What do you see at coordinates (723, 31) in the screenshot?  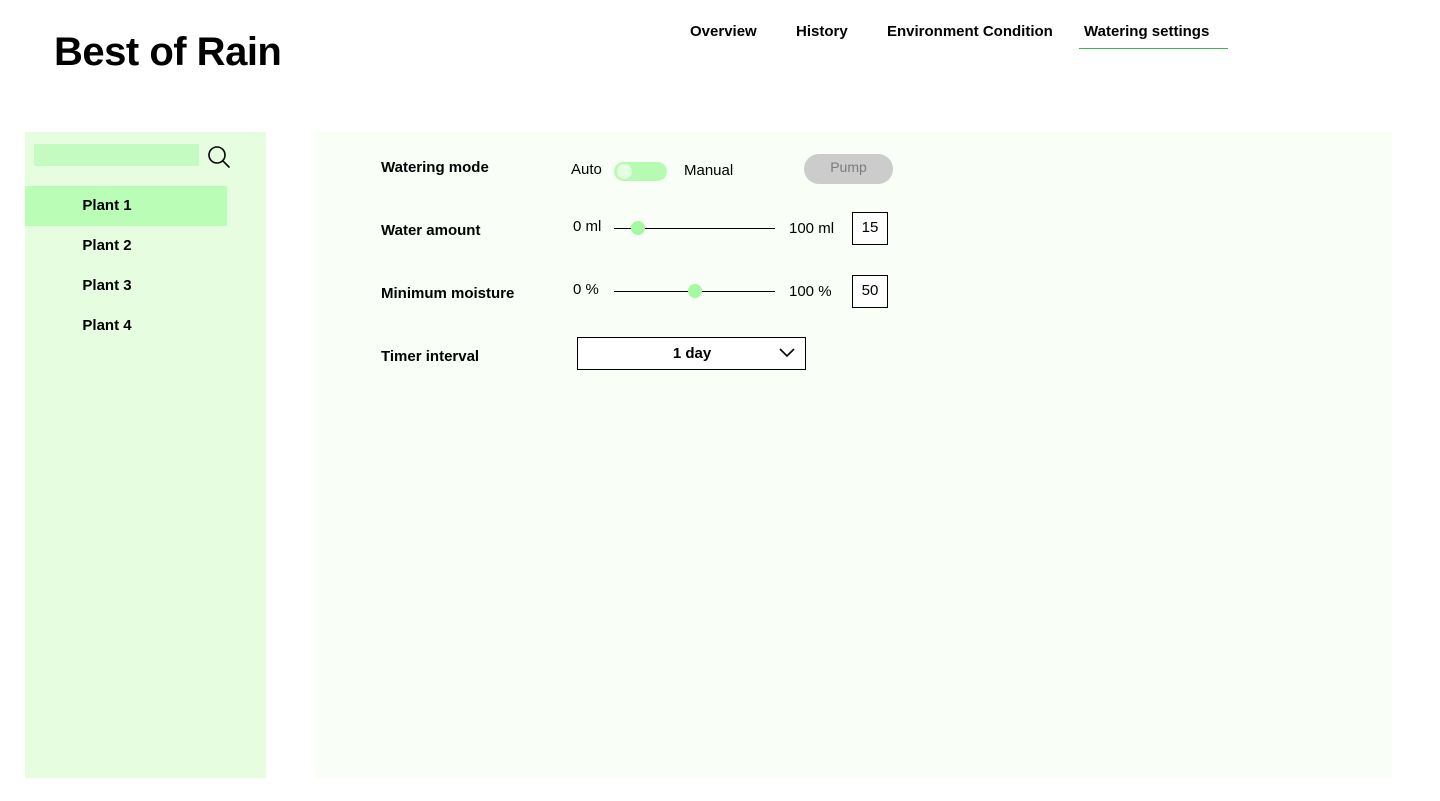 I see `nav-overview: Overview` at bounding box center [723, 31].